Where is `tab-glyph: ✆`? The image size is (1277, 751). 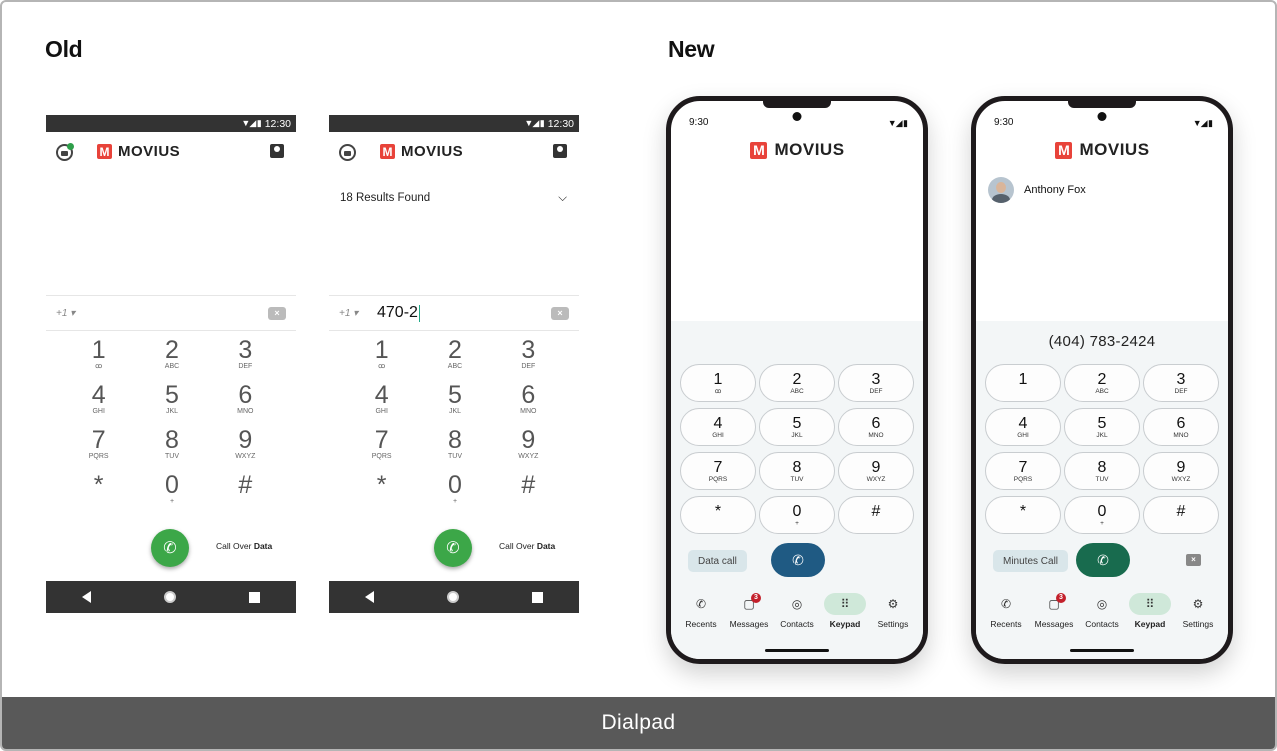
tab-glyph: ✆ is located at coordinates (701, 604).